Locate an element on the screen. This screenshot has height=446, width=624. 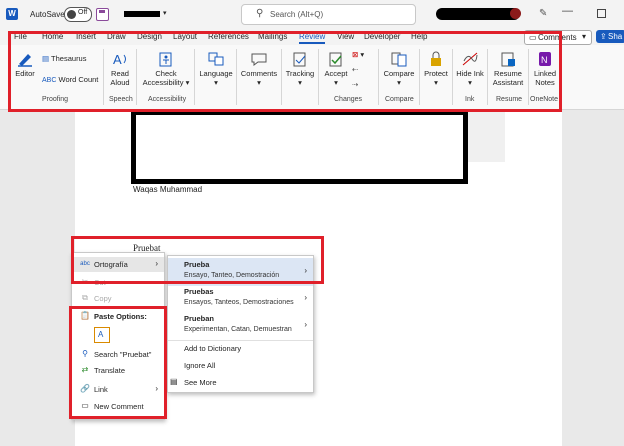
menu-item-translate: ⇄ Translate is located at coordinates (118, 370).